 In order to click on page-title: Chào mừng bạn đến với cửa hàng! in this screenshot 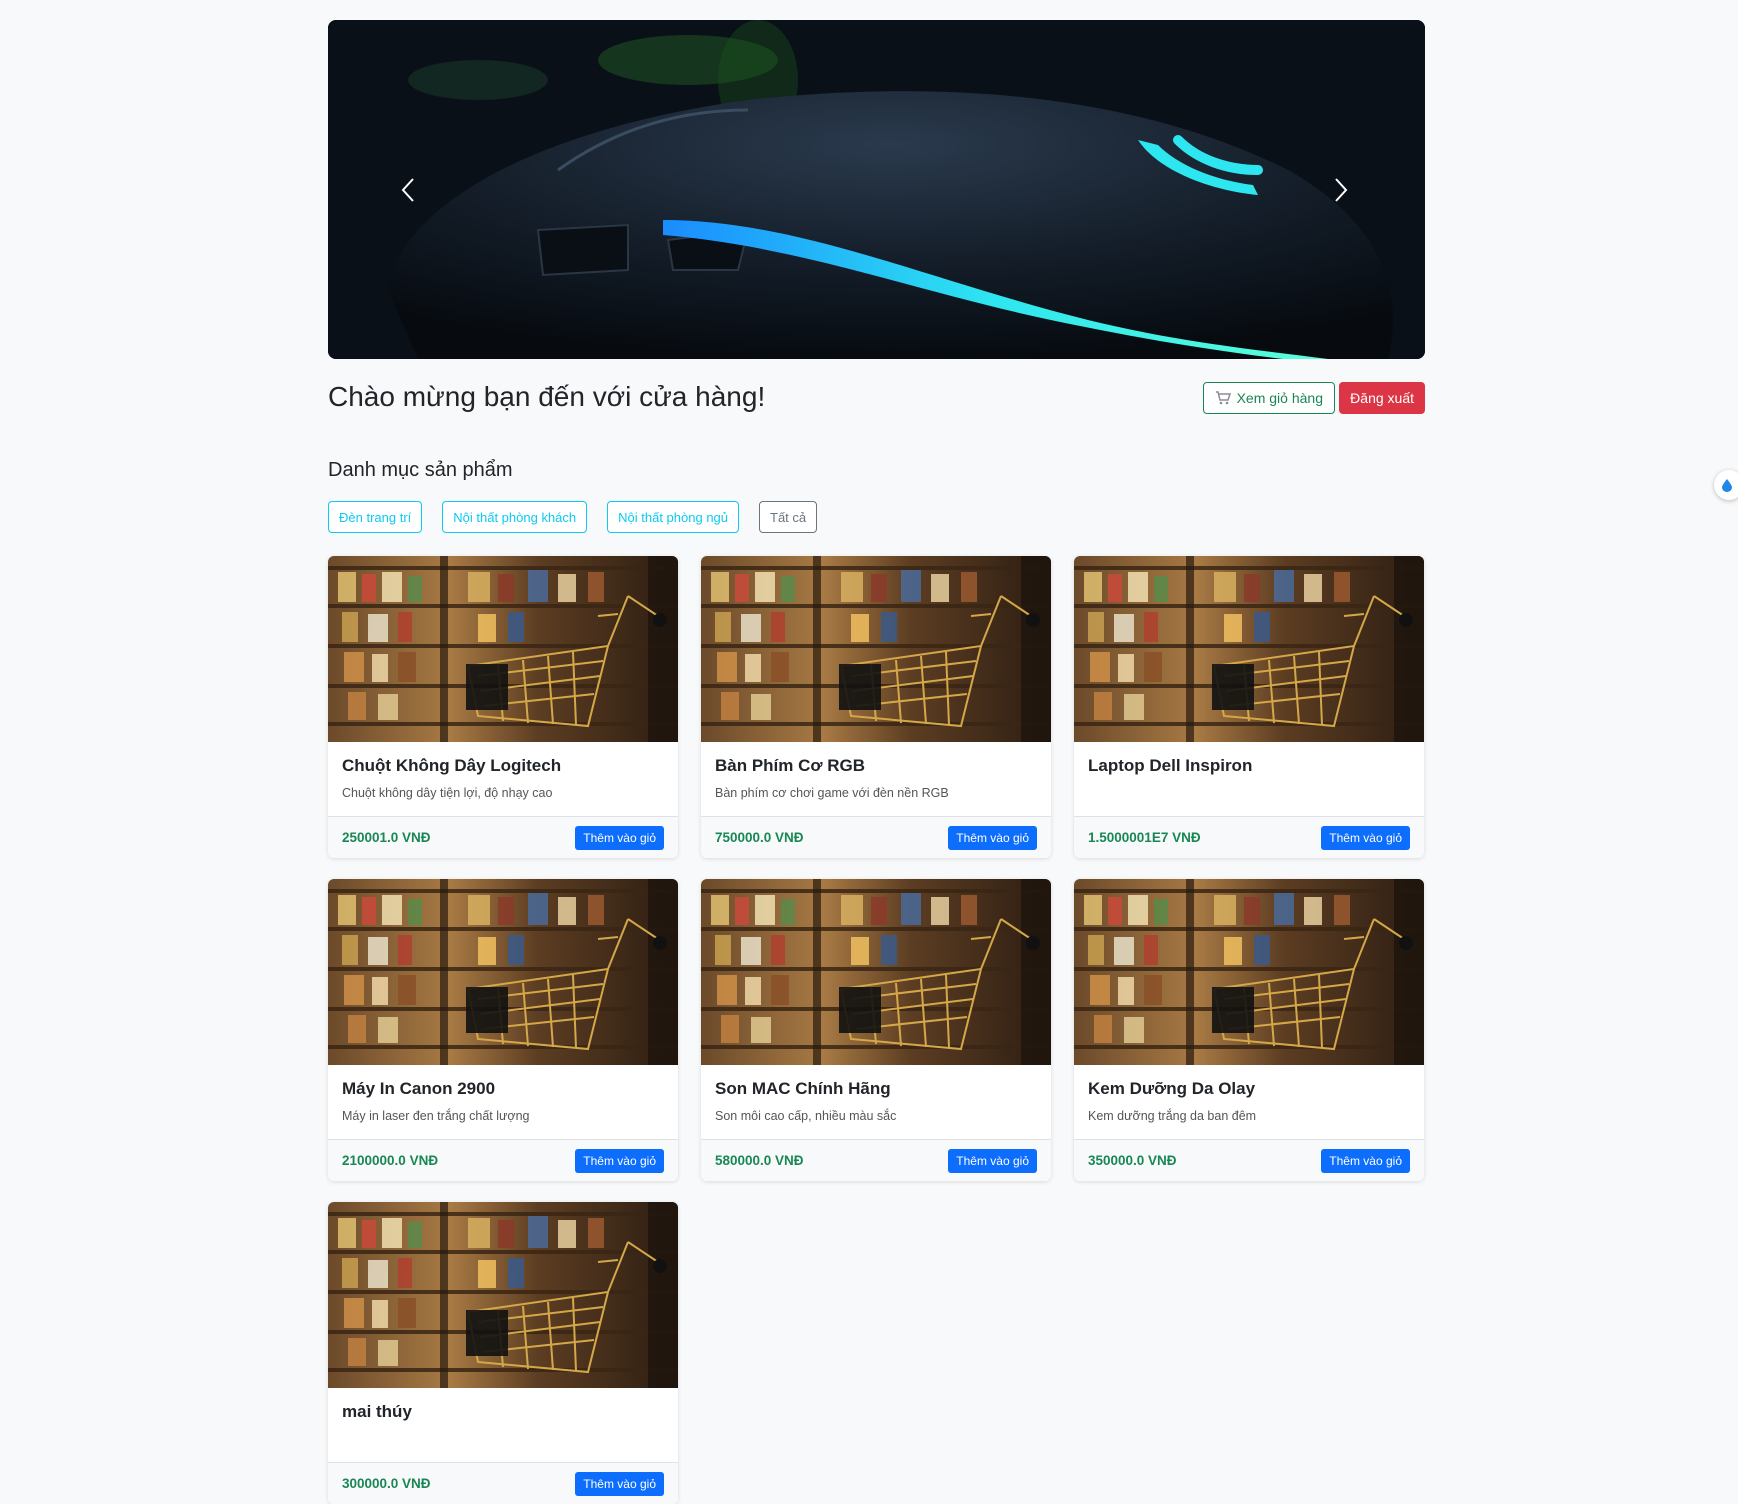, I will do `click(547, 396)`.